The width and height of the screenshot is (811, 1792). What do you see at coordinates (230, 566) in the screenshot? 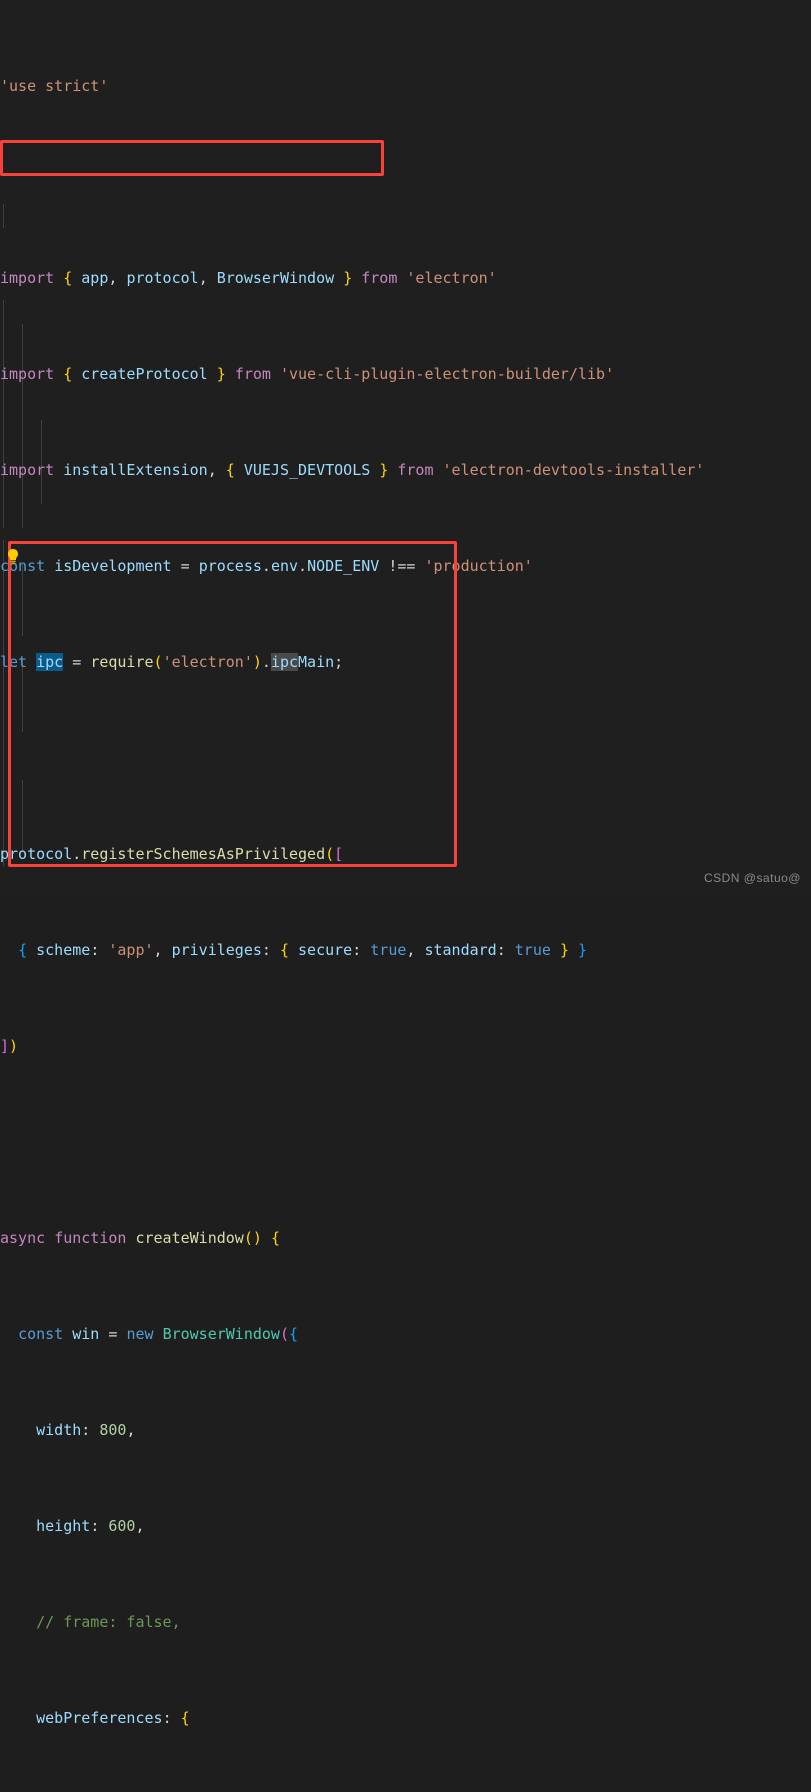
I see `token-process: process` at bounding box center [230, 566].